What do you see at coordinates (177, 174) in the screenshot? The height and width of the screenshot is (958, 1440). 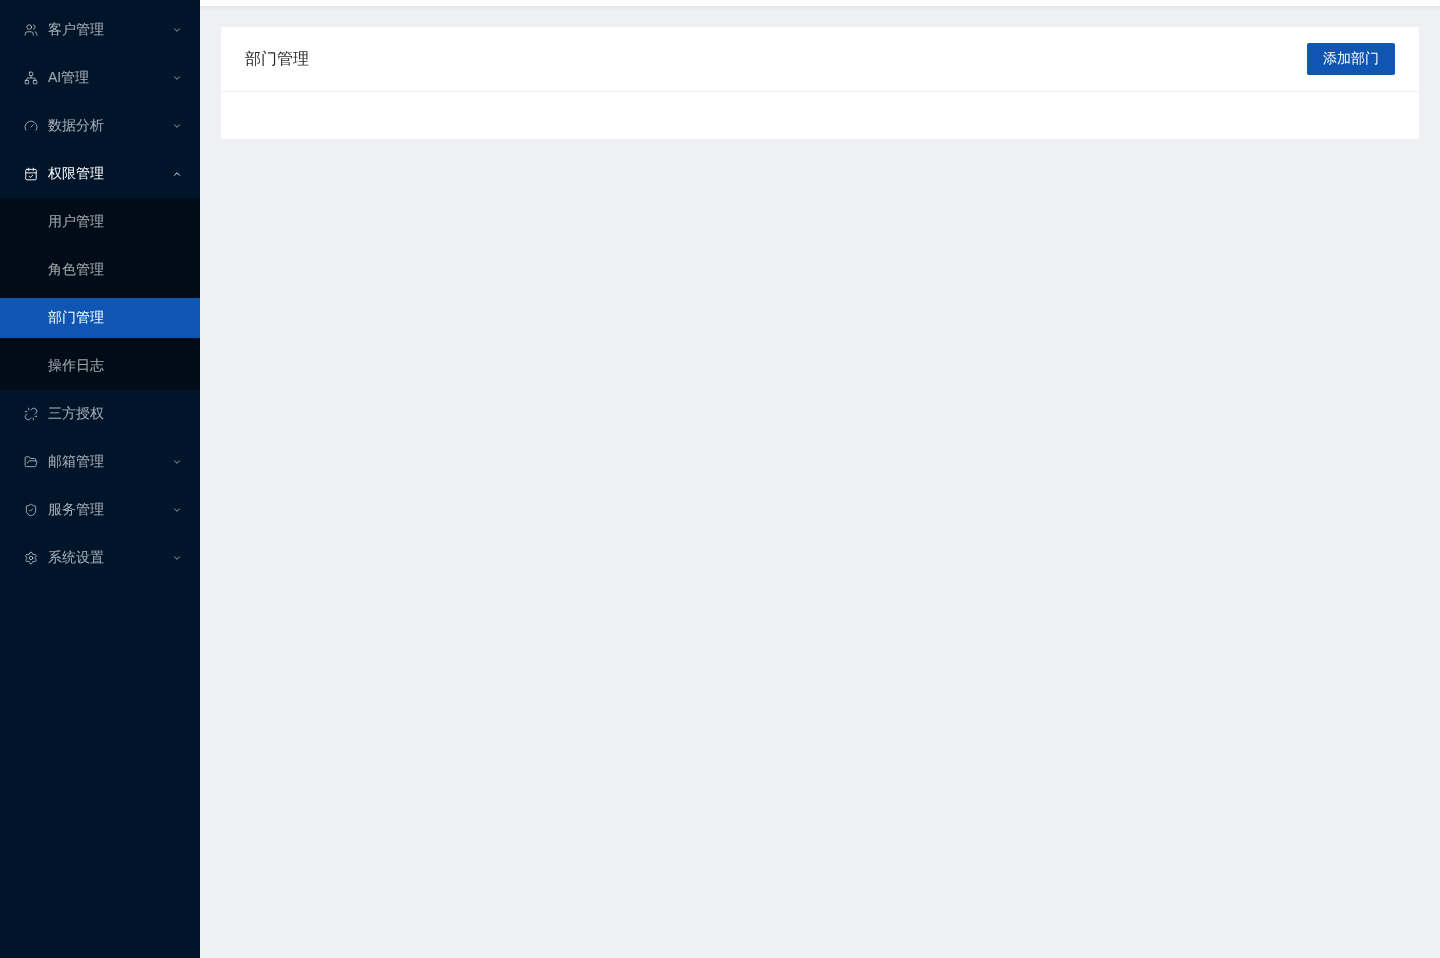 I see `chevron-up-icon` at bounding box center [177, 174].